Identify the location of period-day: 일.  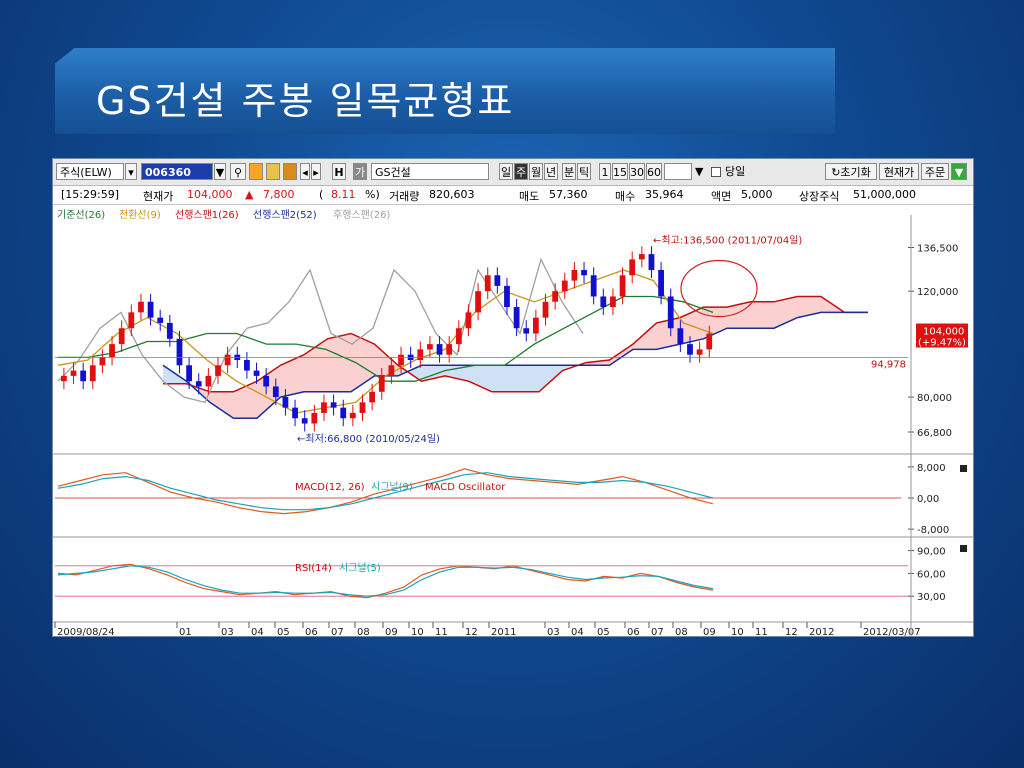
(506, 171).